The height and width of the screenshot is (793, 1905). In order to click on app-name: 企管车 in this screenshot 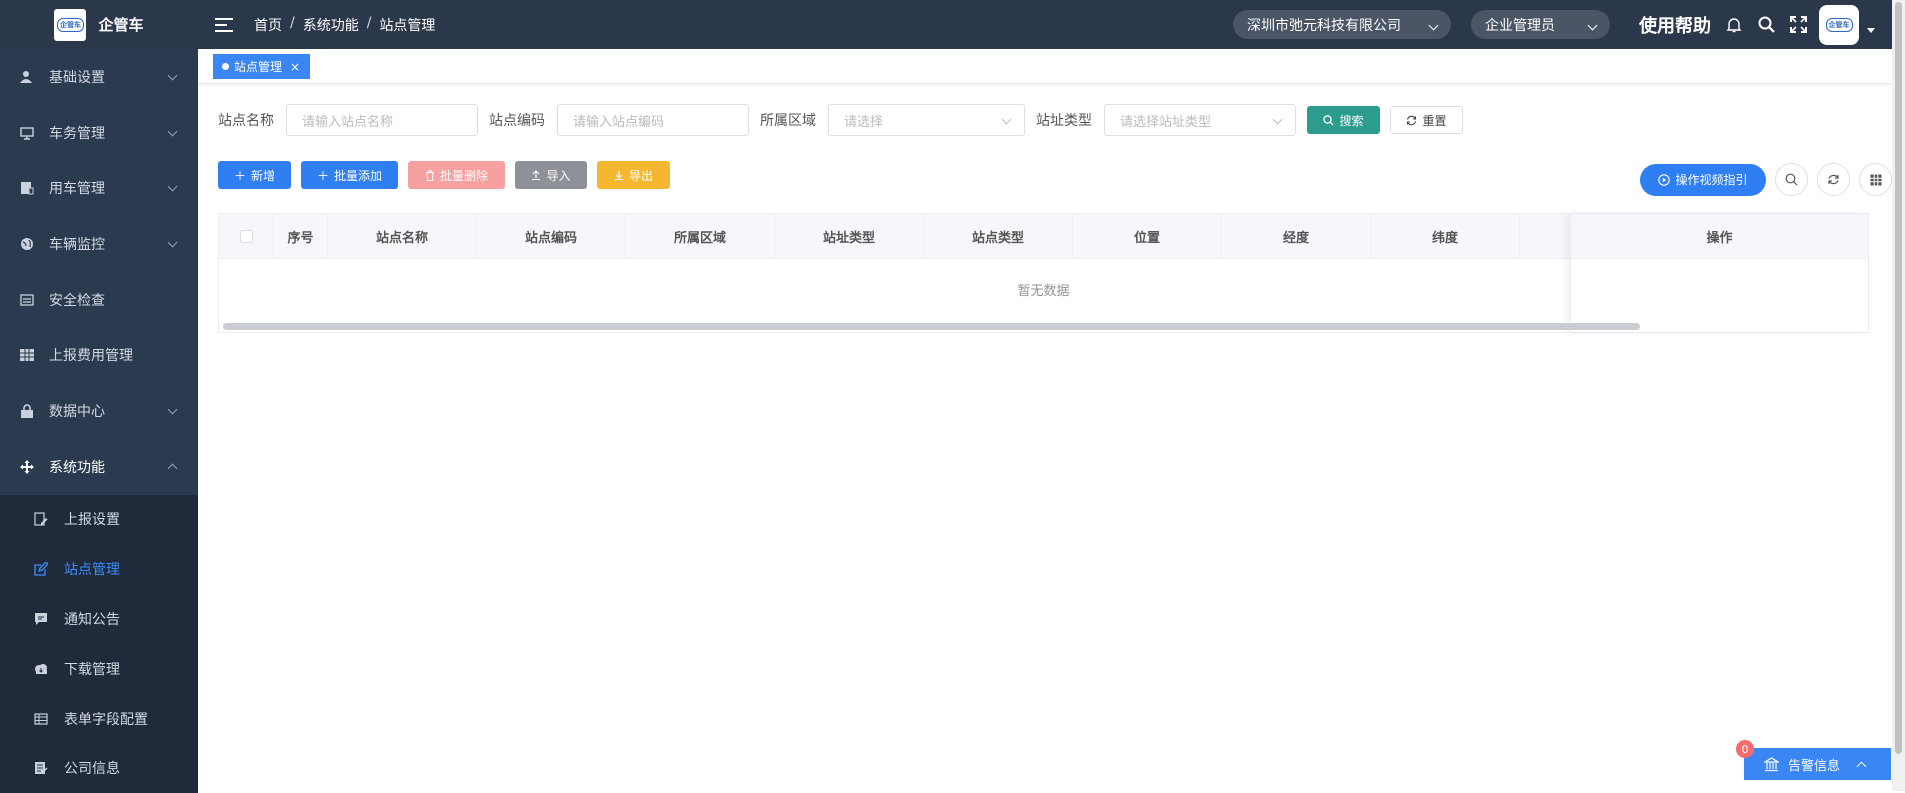, I will do `click(120, 24)`.